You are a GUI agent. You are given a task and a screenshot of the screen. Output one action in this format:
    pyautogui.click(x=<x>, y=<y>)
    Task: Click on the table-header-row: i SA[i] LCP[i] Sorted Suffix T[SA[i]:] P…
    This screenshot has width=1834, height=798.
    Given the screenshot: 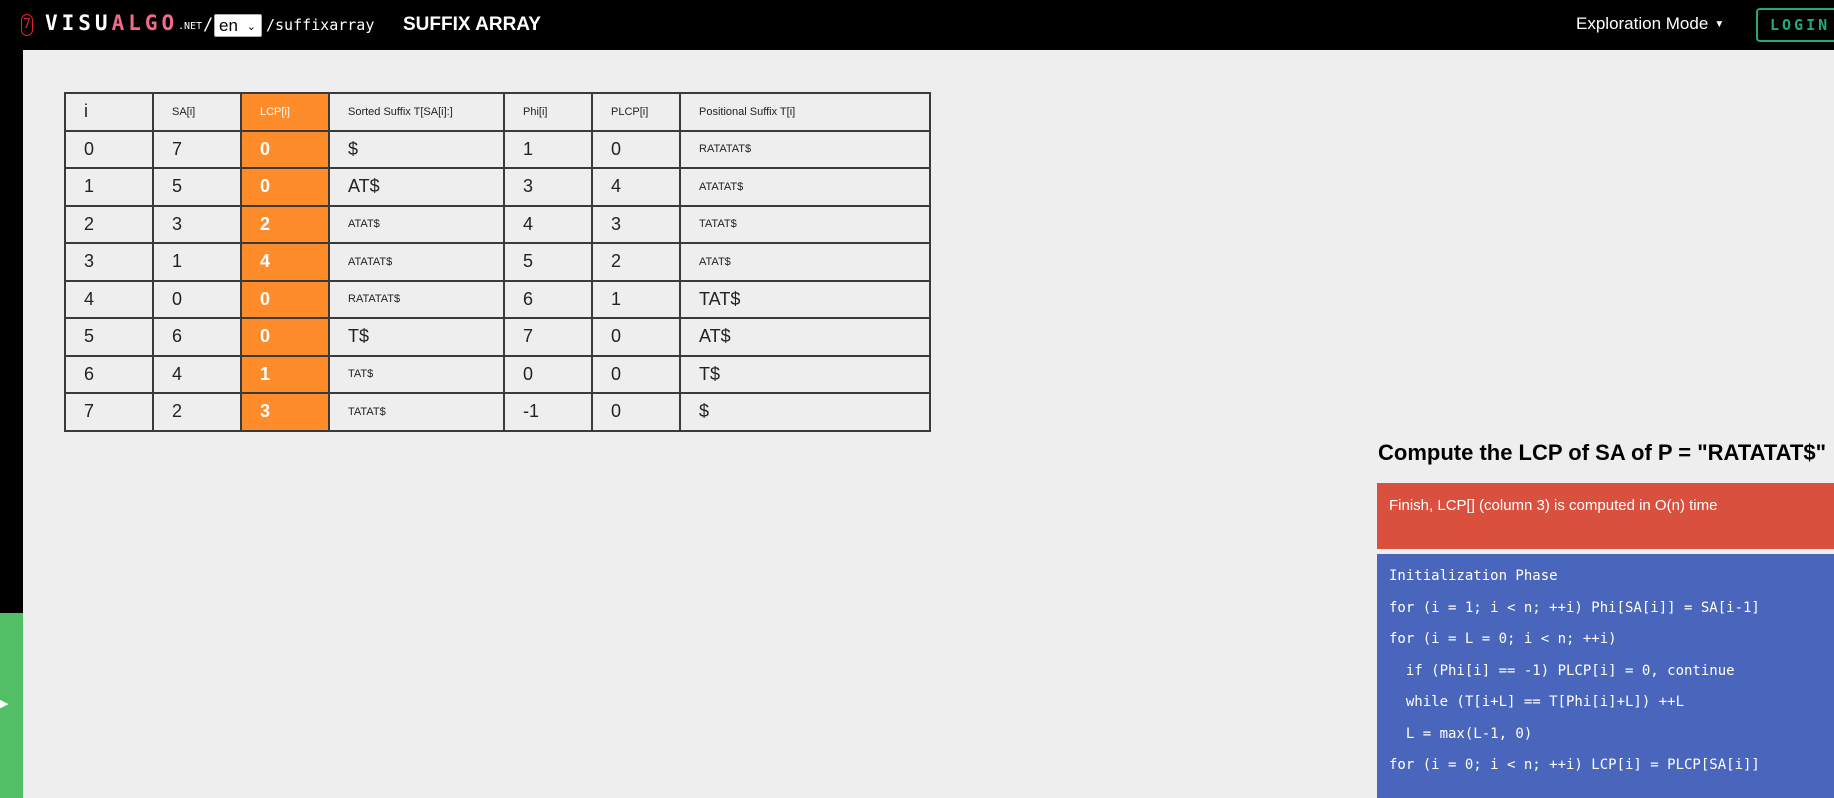 What is the action you would take?
    pyautogui.click(x=497, y=112)
    